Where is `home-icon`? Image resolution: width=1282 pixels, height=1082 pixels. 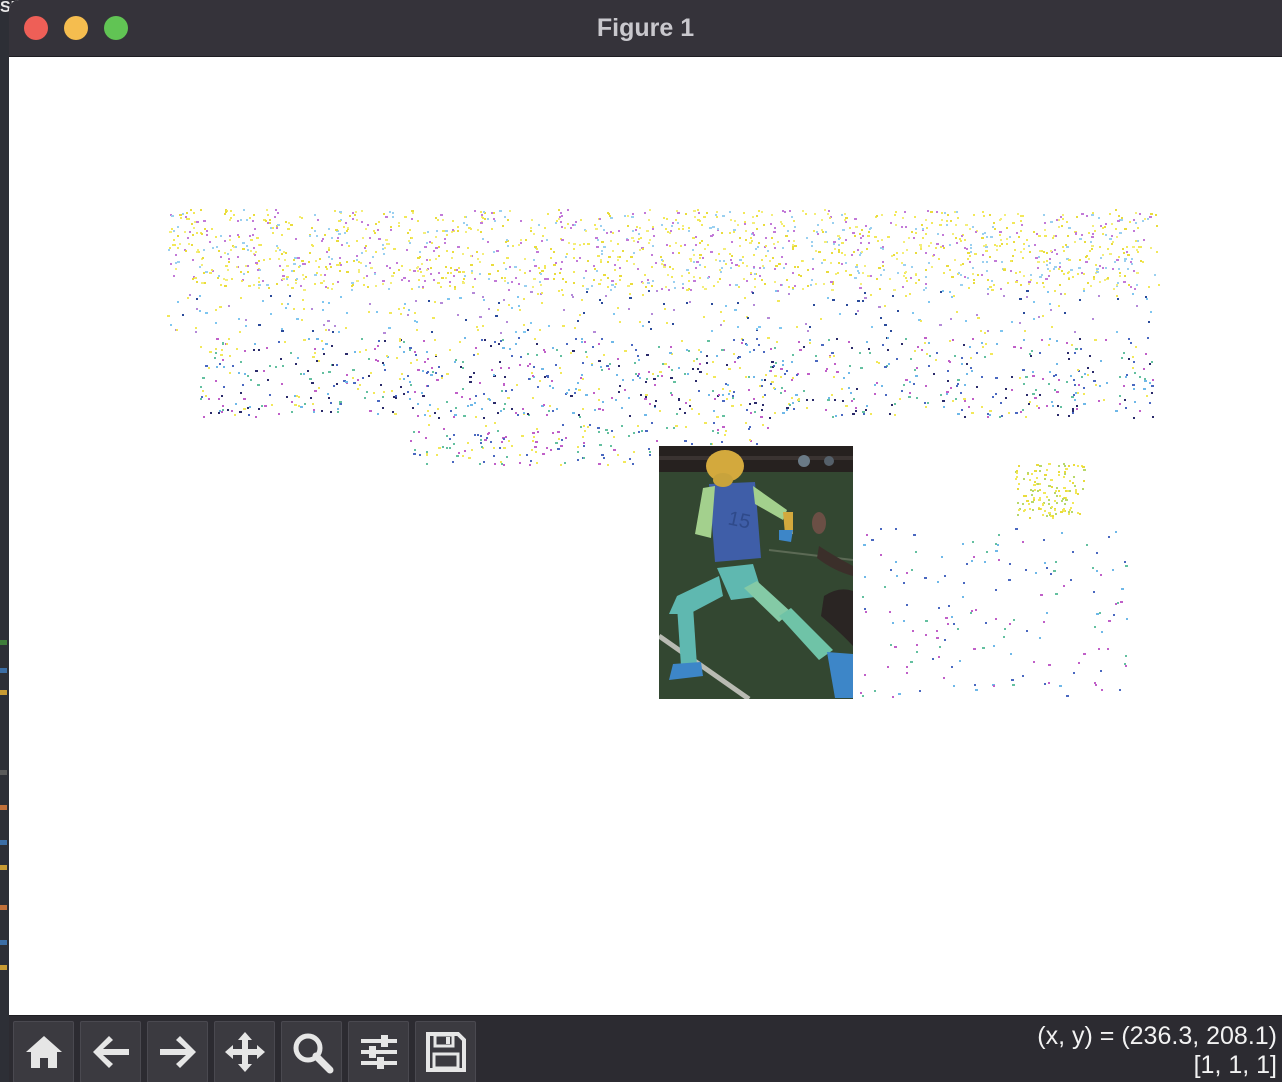 home-icon is located at coordinates (43, 1052).